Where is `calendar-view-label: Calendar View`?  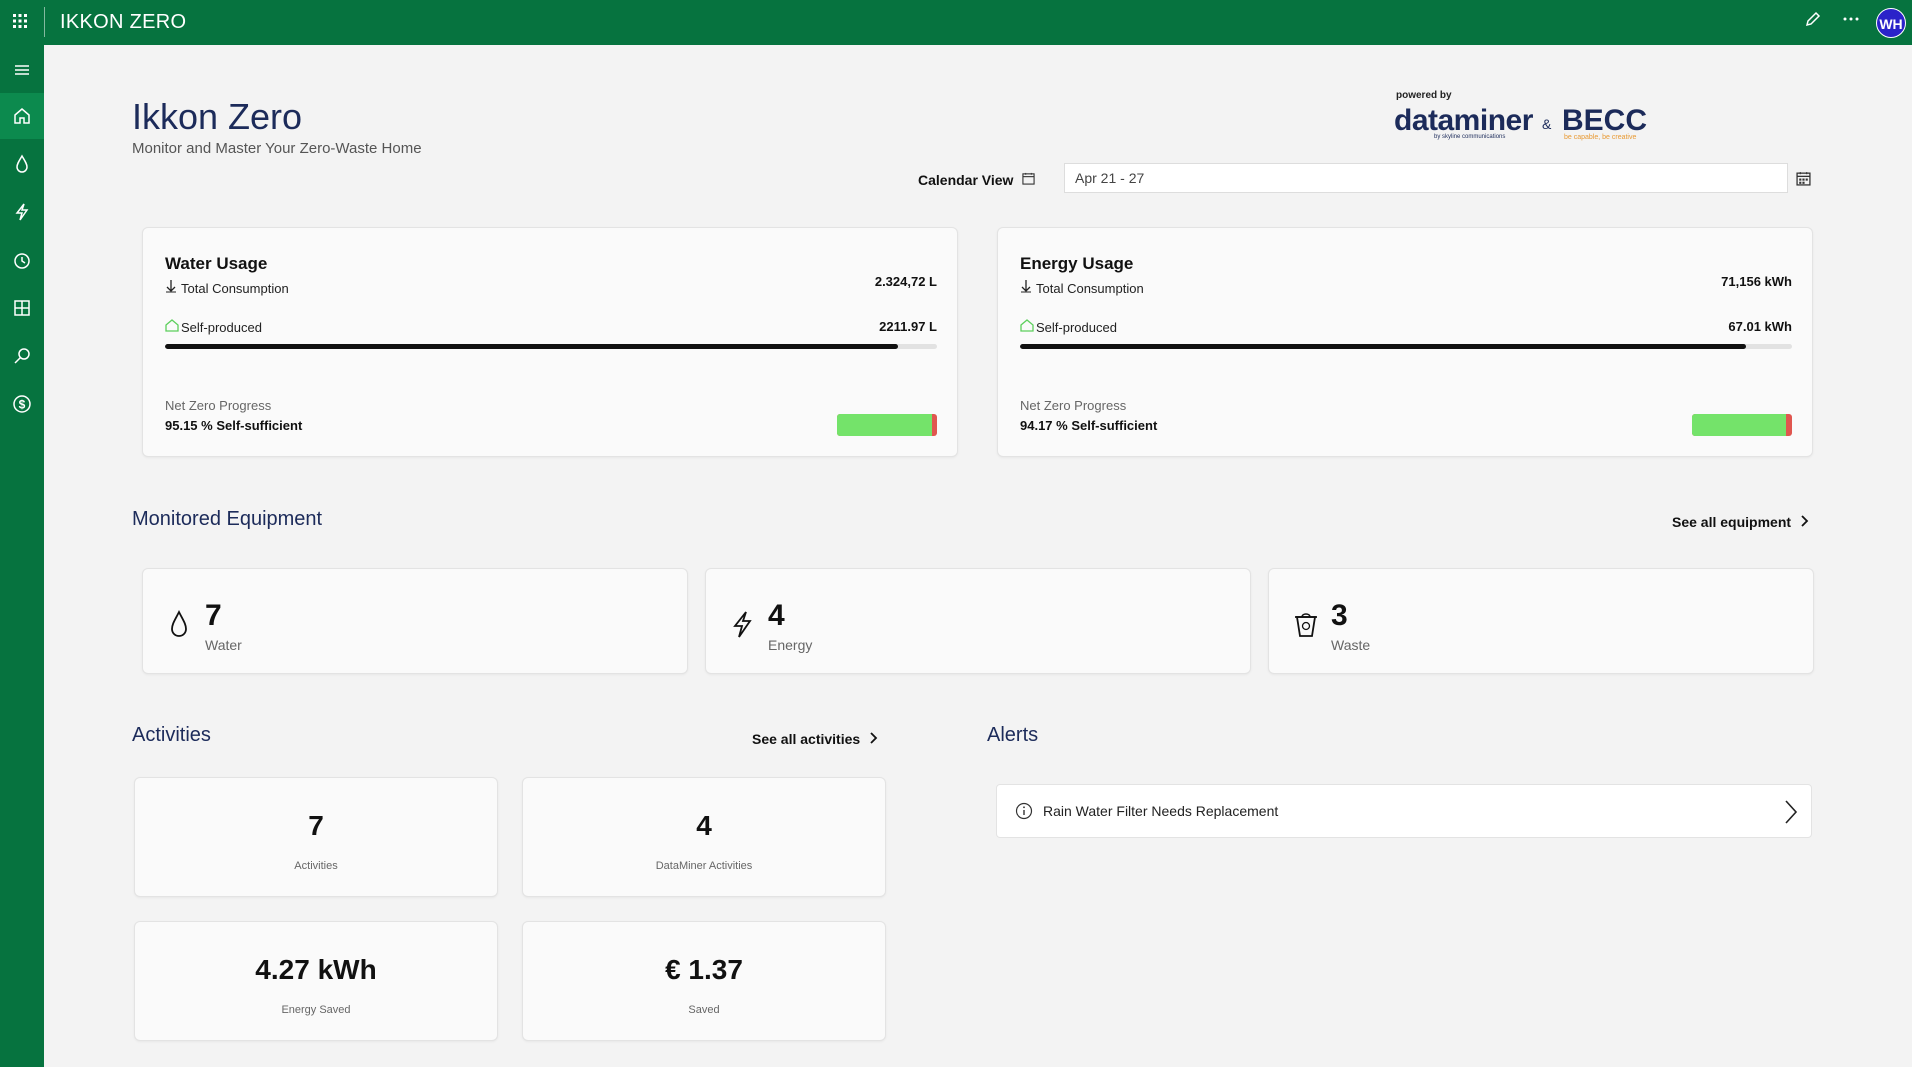
calendar-view-label: Calendar View is located at coordinates (965, 180).